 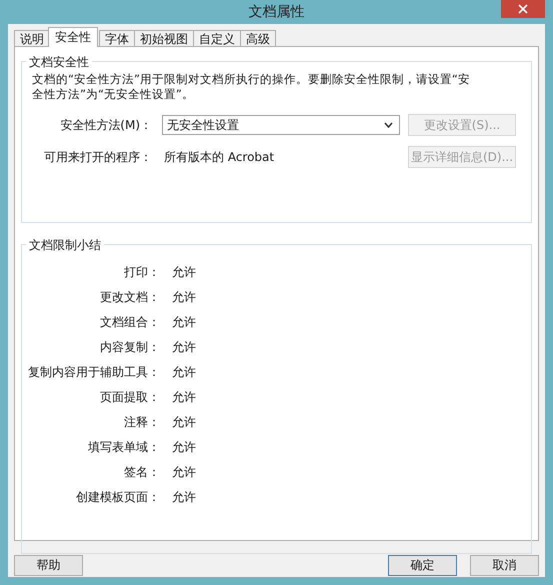 What do you see at coordinates (106, 125) in the screenshot?
I see `field-label: 安全性方法(M)：` at bounding box center [106, 125].